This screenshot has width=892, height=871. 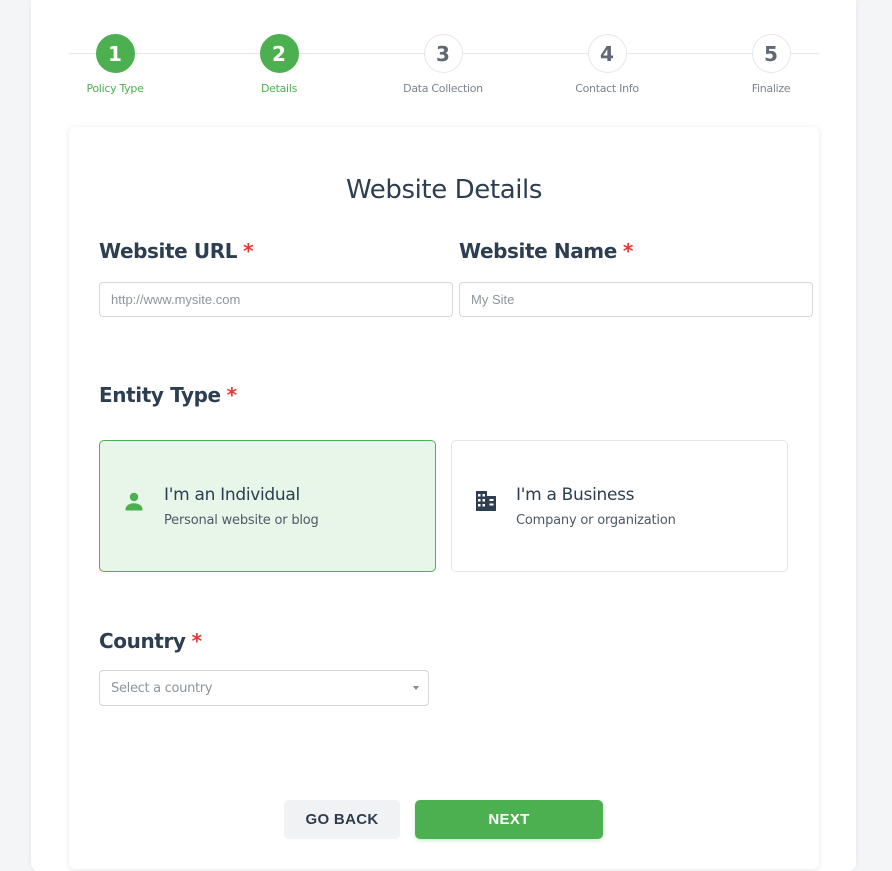 What do you see at coordinates (264, 688) in the screenshot?
I see `country-select: Select a country` at bounding box center [264, 688].